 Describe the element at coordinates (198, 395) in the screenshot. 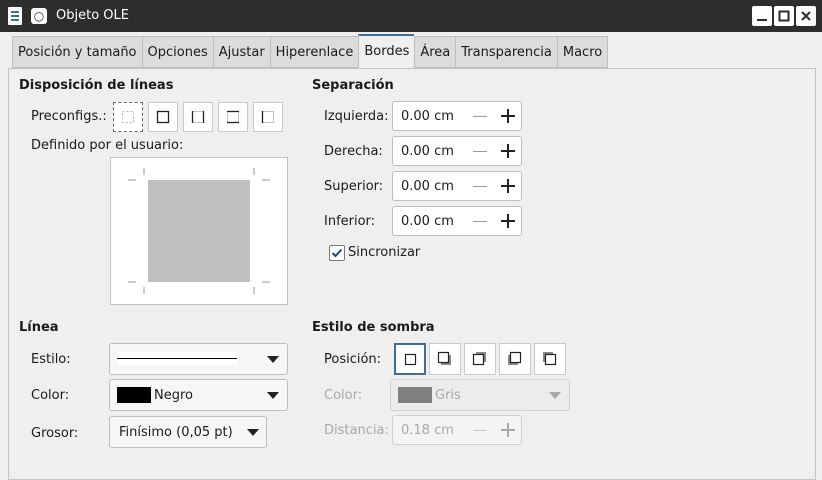

I see `line-color-dropdown: Negro` at that location.